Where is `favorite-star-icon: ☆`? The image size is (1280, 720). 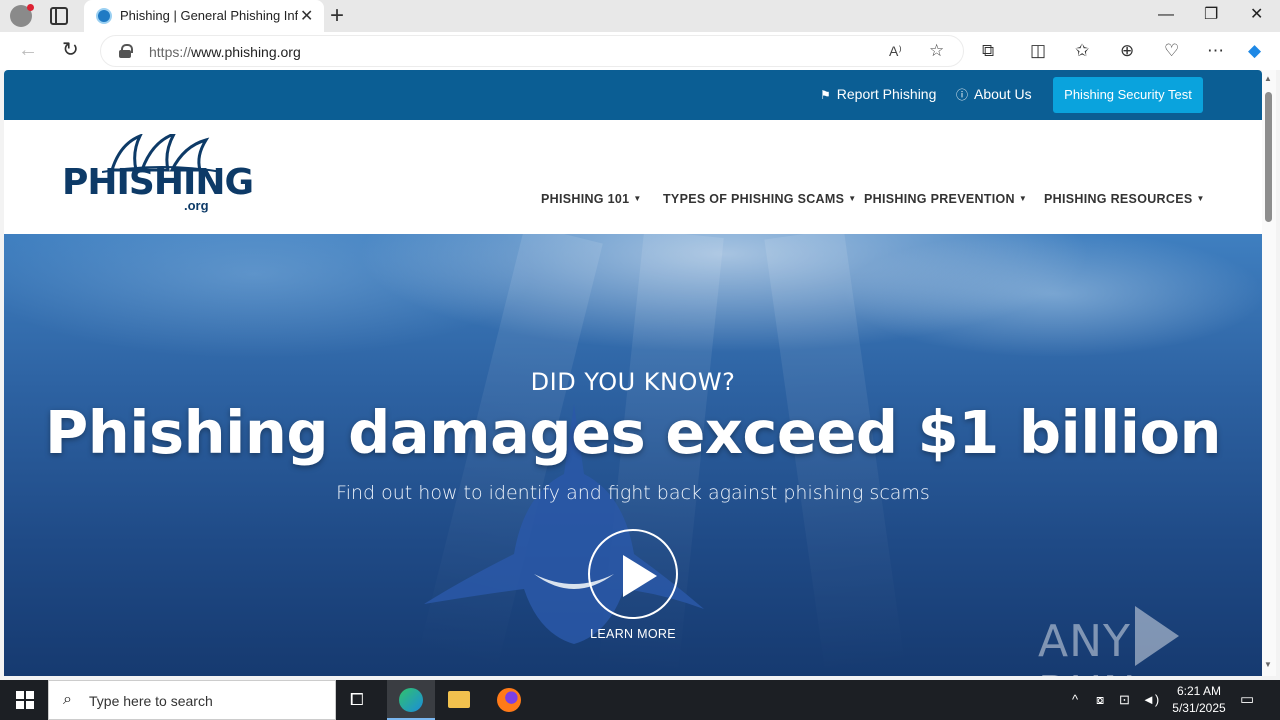 favorite-star-icon: ☆ is located at coordinates (936, 51).